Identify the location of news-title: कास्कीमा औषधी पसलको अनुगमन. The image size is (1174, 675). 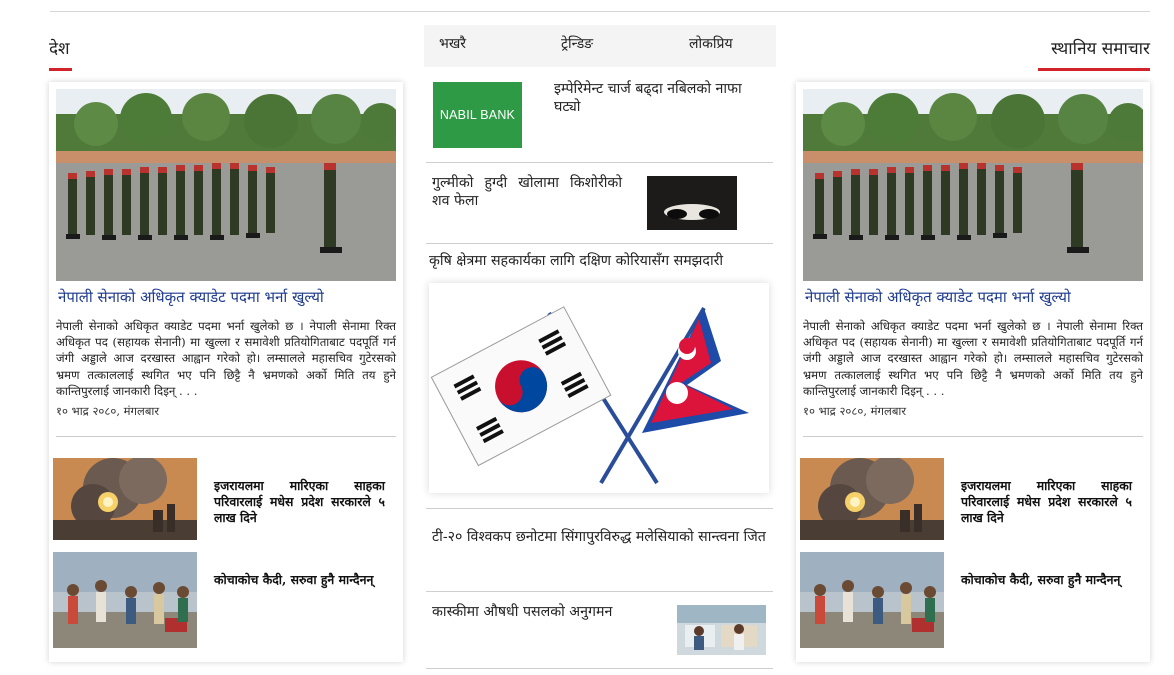
(547, 612).